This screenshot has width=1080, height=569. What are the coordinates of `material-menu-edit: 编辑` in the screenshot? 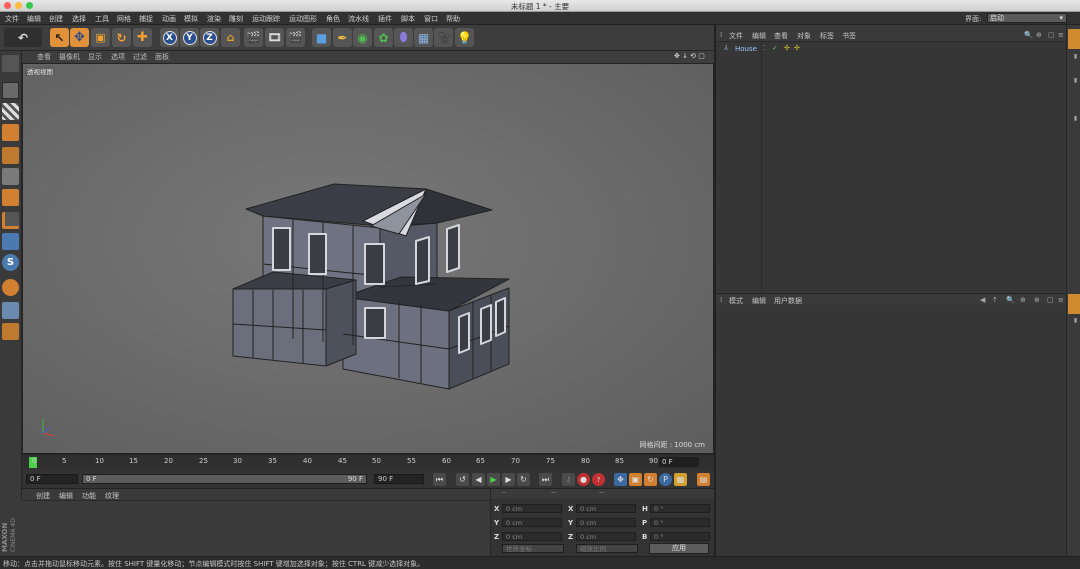 It's located at (66, 496).